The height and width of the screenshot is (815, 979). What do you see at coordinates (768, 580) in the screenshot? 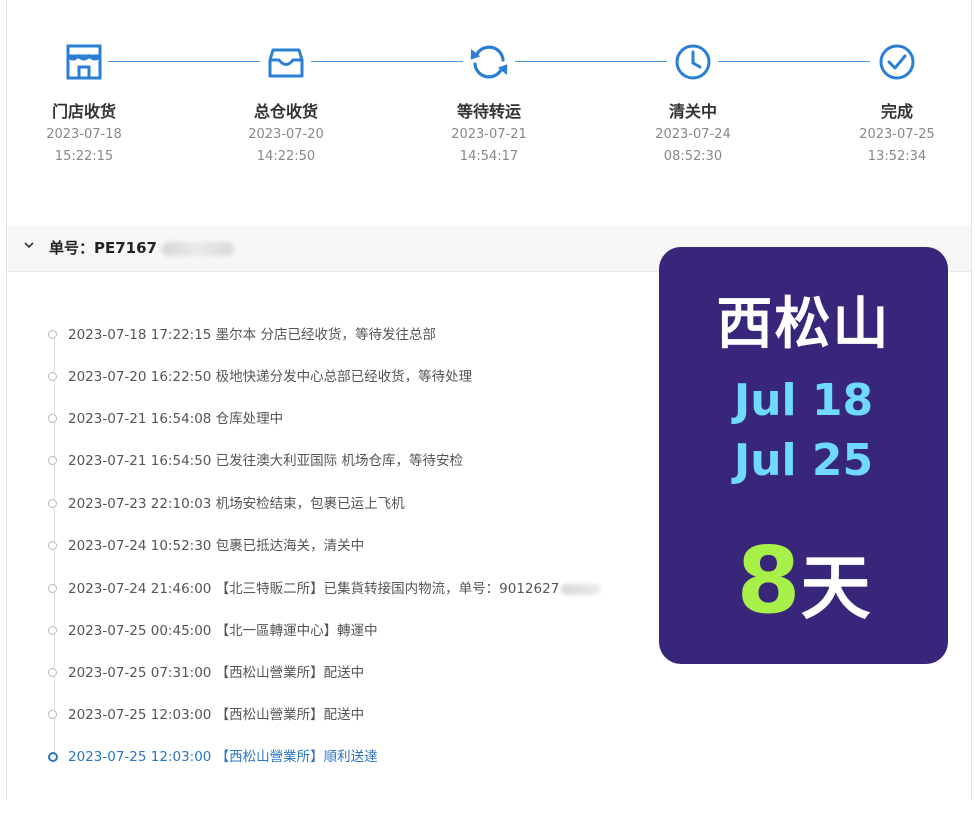
I see `days-number: 8` at bounding box center [768, 580].